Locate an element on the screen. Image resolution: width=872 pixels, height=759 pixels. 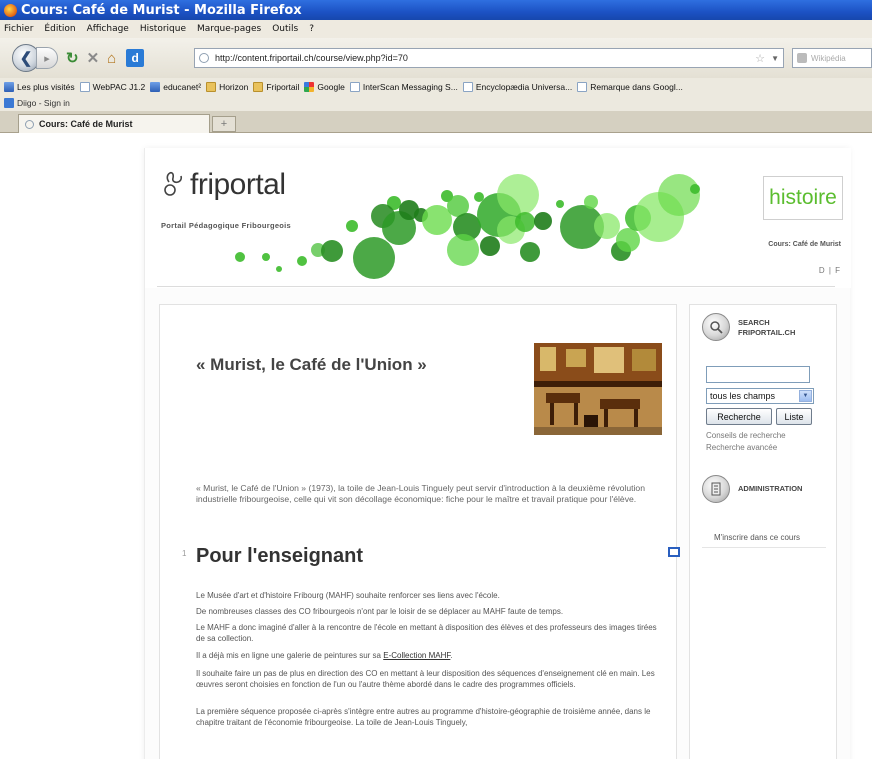
firefox-icon is located at coordinates (10, 10).